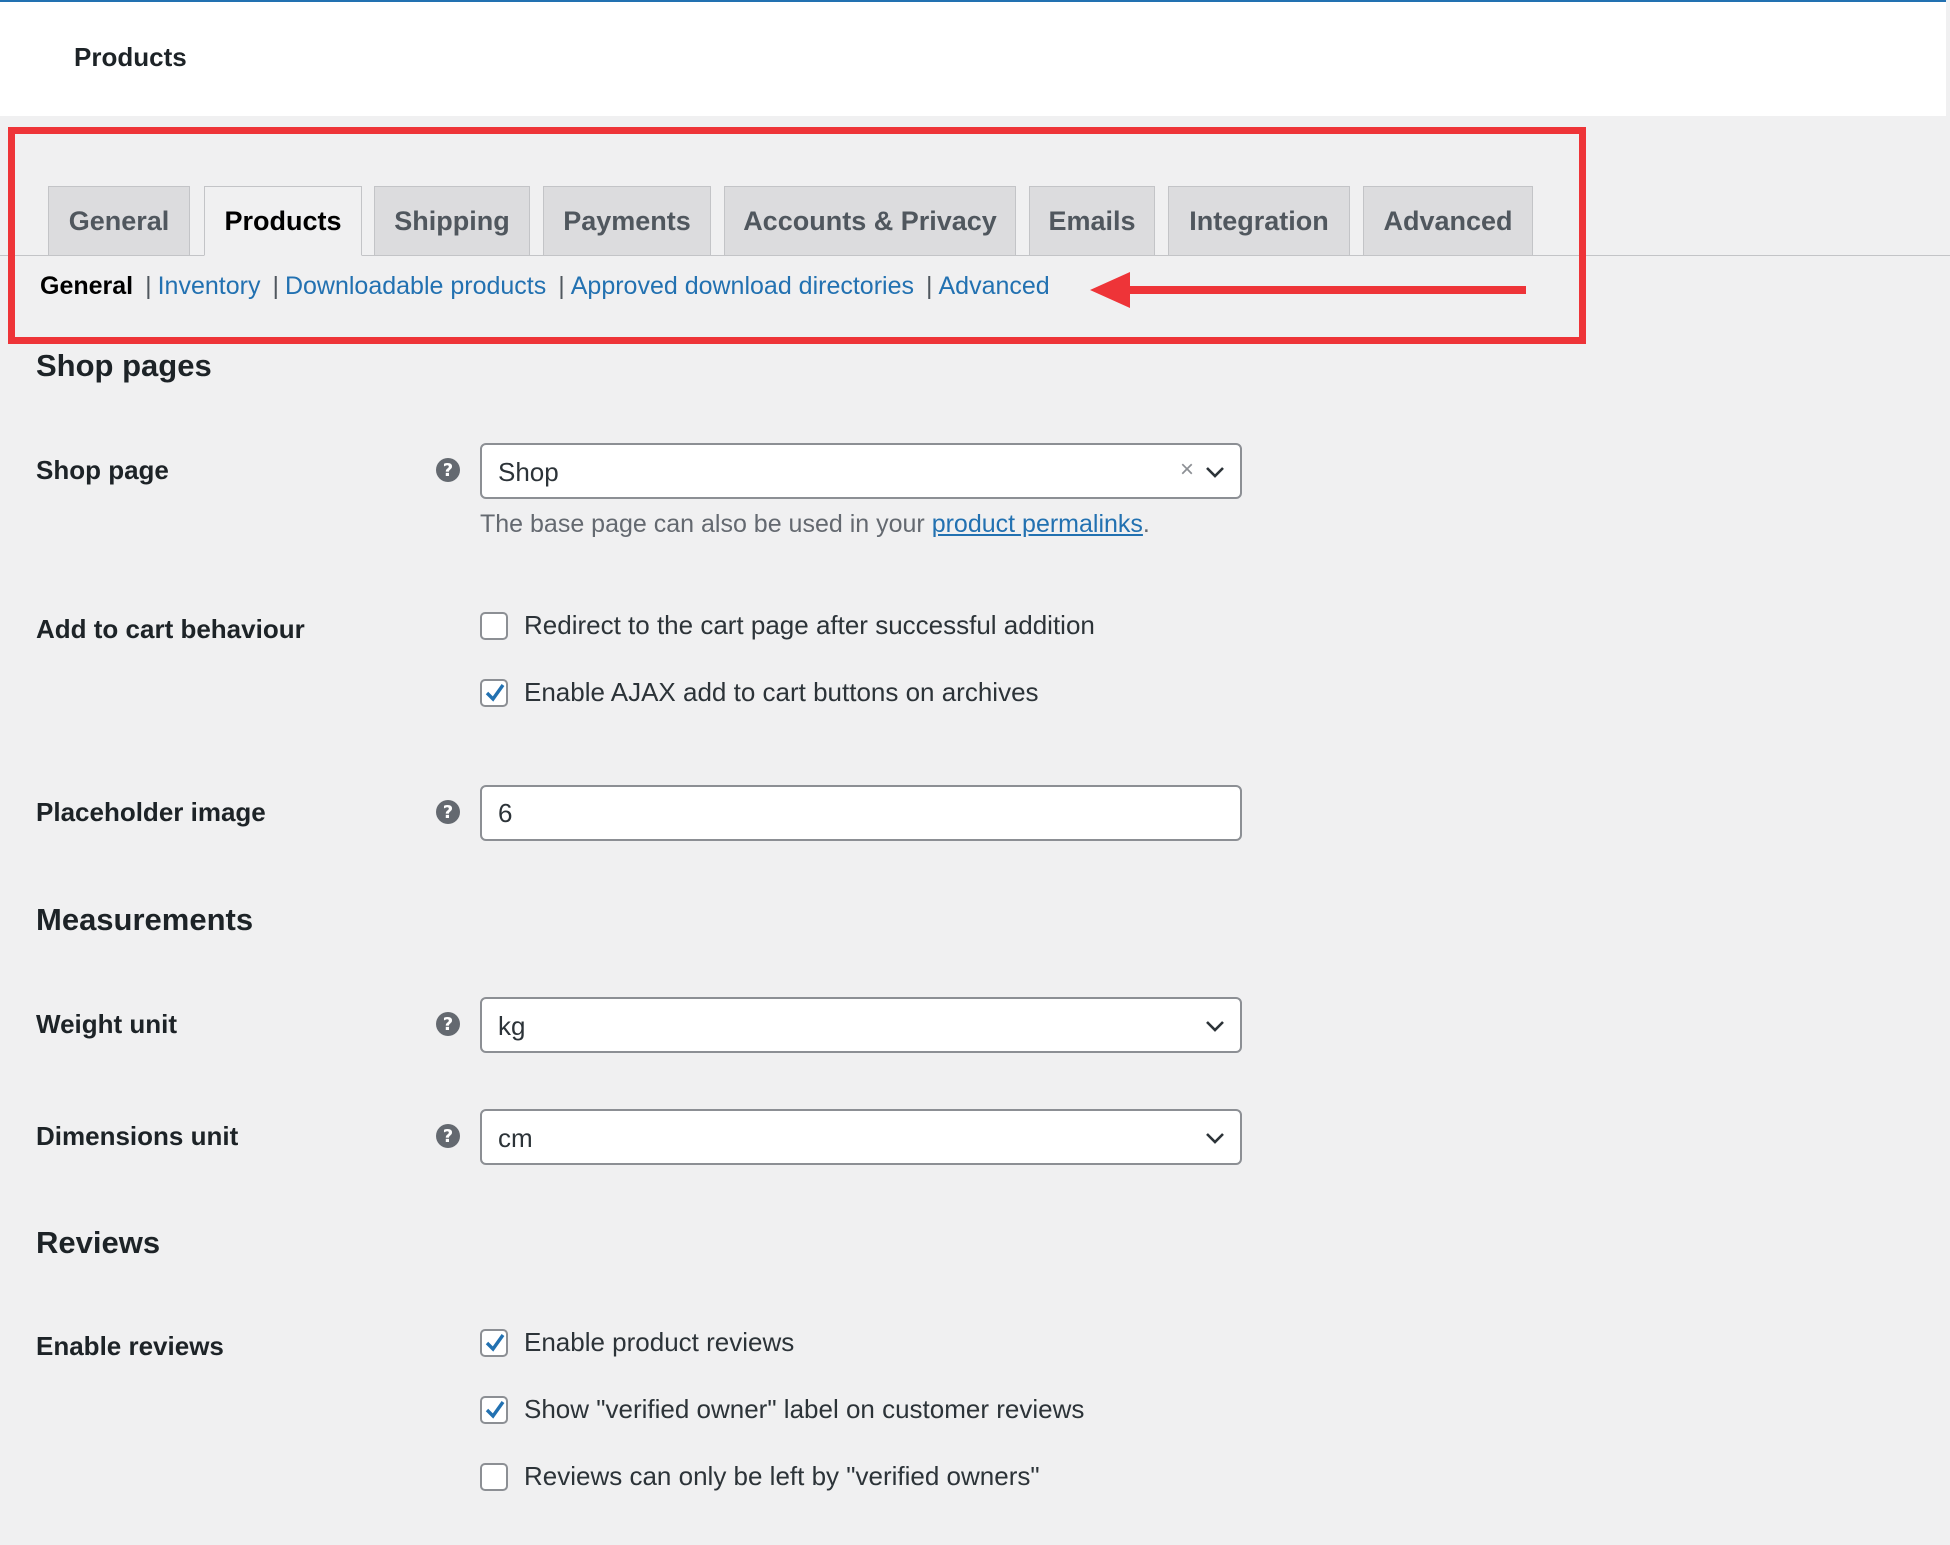 This screenshot has height=1545, width=1950. I want to click on subsection-current-general: General, so click(87, 286).